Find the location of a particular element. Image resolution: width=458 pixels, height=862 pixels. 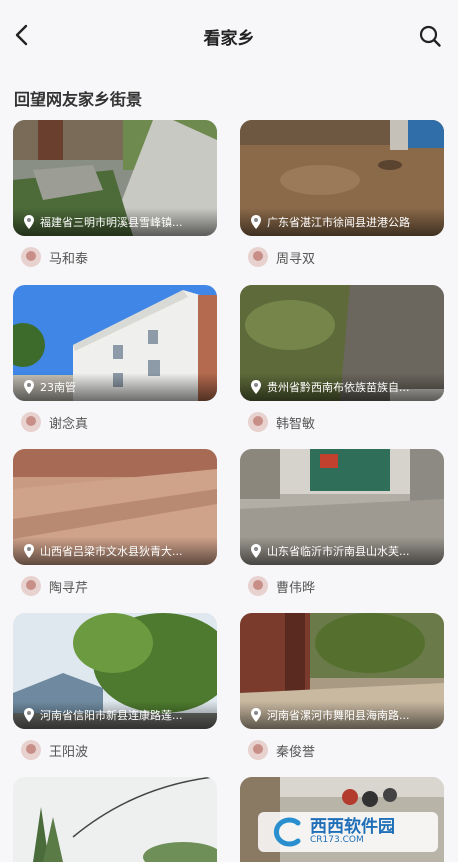

uploader-name: 曹伟晔 is located at coordinates (296, 588).